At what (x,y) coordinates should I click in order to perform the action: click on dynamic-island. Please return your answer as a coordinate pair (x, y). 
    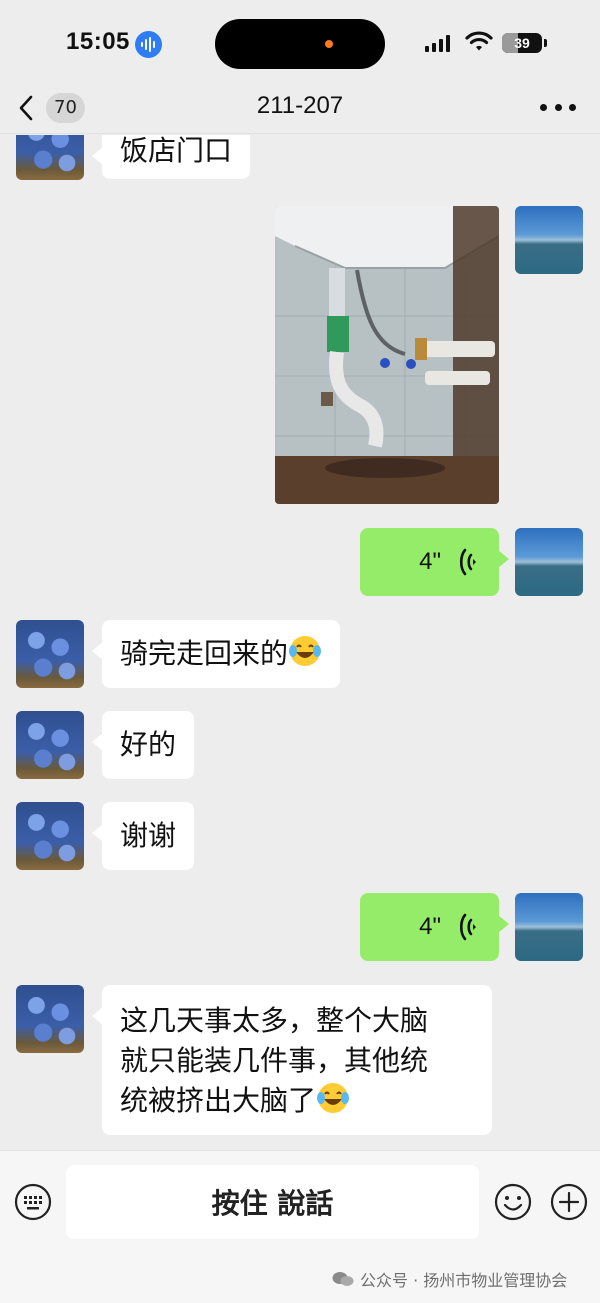
    Looking at the image, I should click on (300, 44).